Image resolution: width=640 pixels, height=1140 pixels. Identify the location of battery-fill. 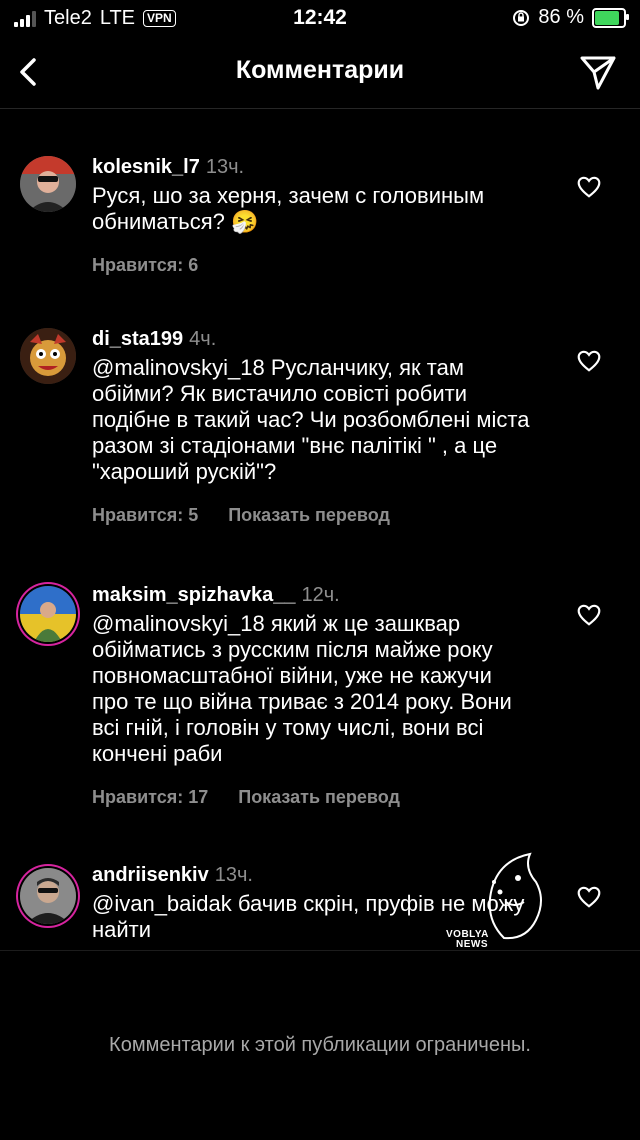
(607, 17).